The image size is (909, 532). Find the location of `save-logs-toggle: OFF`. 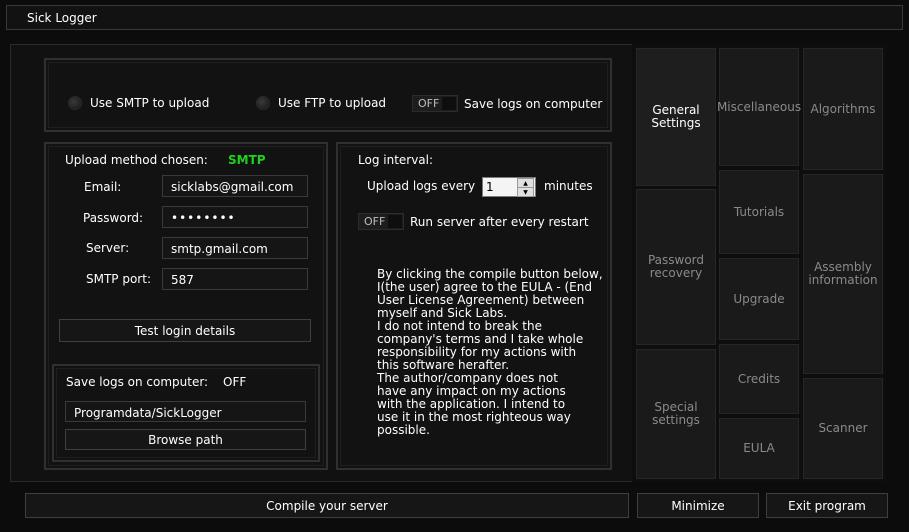

save-logs-toggle: OFF is located at coordinates (435, 103).